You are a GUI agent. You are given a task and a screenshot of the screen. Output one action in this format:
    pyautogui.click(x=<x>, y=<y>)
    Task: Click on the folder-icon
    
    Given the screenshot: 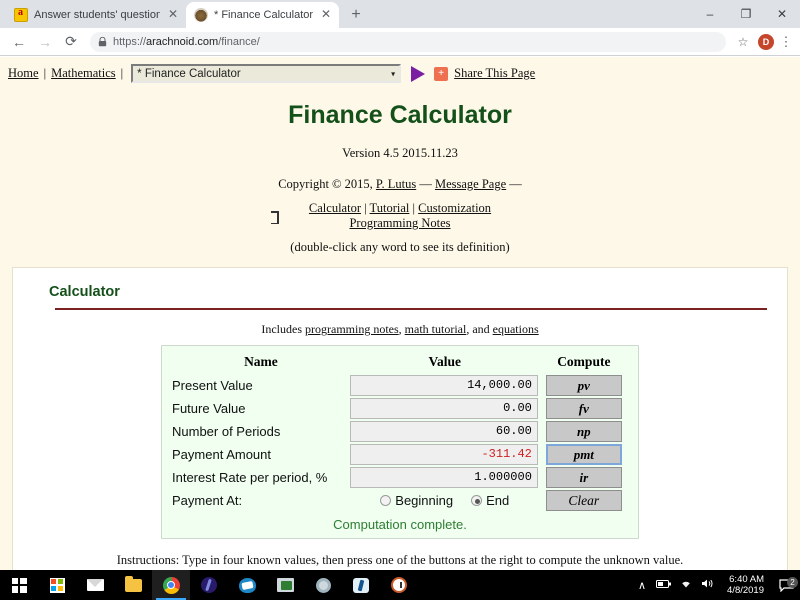 What is the action you would take?
    pyautogui.click(x=133, y=583)
    